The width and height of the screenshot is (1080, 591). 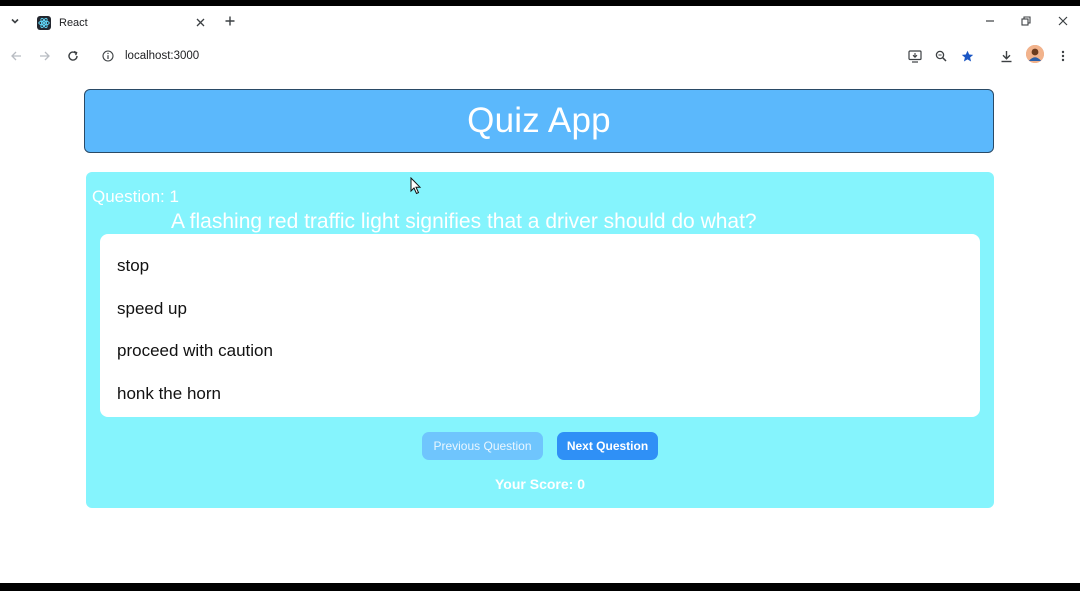 I want to click on zoom-icon, so click(x=941, y=56).